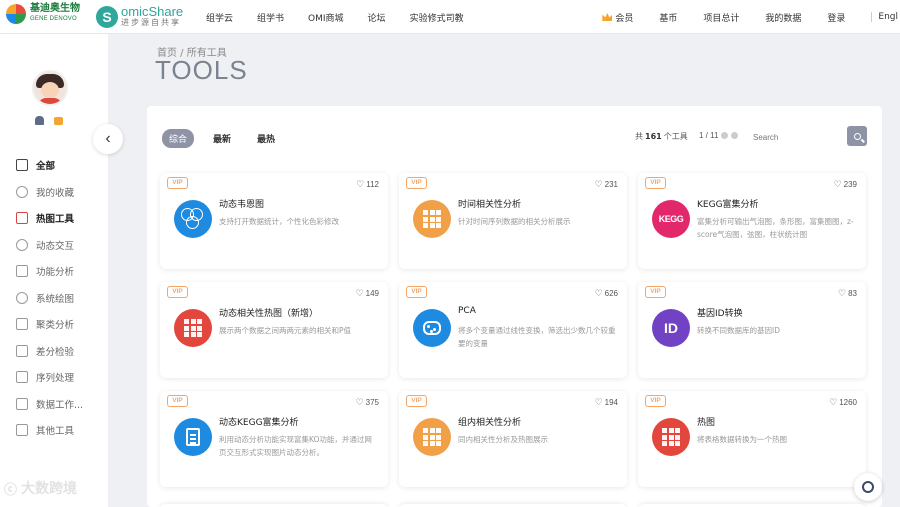 The height and width of the screenshot is (507, 900). What do you see at coordinates (219, 17) in the screenshot?
I see `nav-item-cloud: 组学云` at bounding box center [219, 17].